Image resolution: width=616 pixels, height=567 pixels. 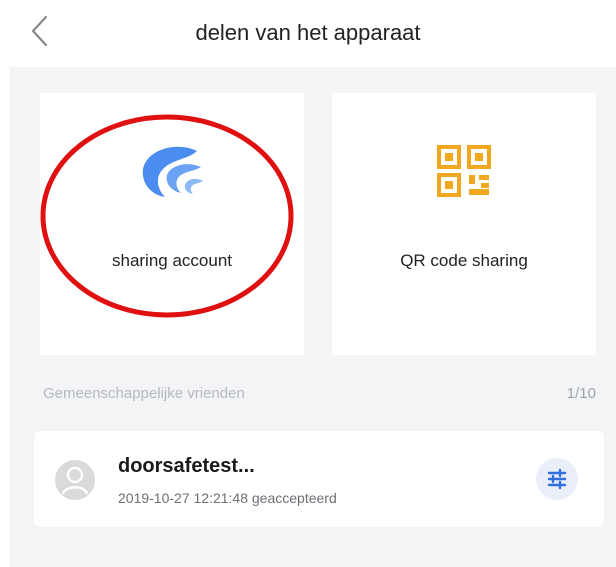 I want to click on settings-sliders-icon, so click(x=557, y=479).